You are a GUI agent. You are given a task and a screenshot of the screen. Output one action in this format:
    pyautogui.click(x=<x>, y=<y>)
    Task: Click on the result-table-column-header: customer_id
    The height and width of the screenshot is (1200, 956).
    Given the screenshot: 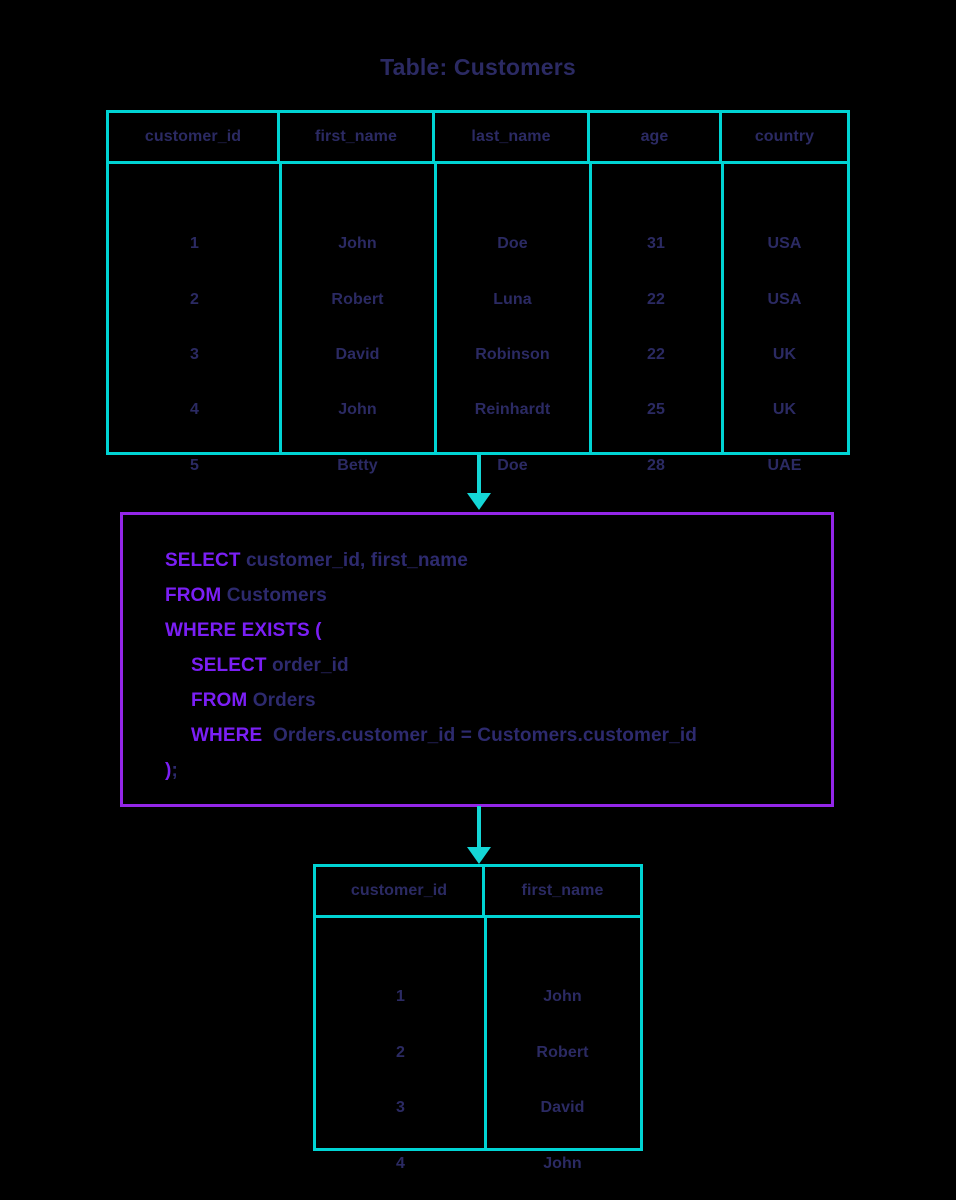 What is the action you would take?
    pyautogui.click(x=400, y=891)
    